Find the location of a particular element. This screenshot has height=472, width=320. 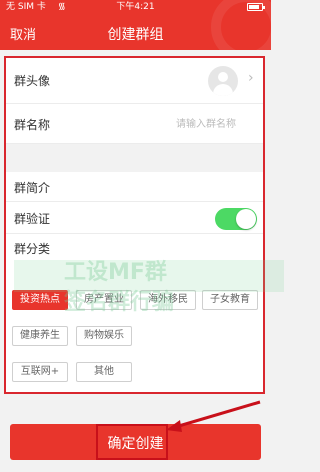

tag-item: 投资热点 is located at coordinates (40, 300).